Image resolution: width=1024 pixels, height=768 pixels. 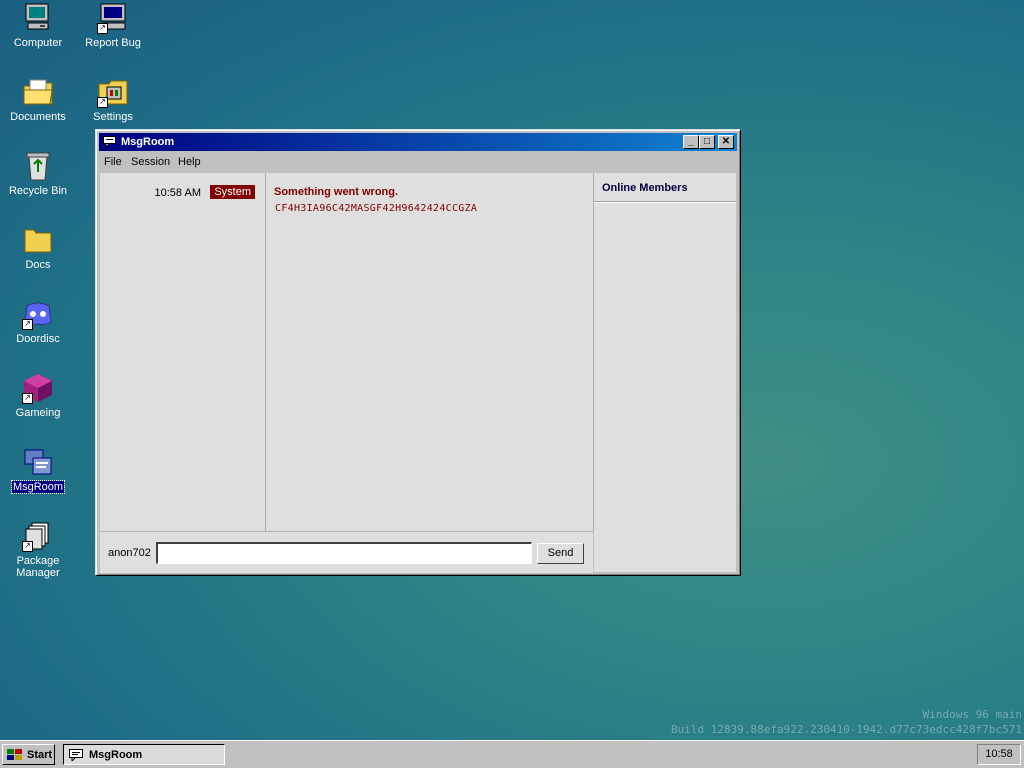 I want to click on message-title: Something went wrong., so click(x=336, y=192).